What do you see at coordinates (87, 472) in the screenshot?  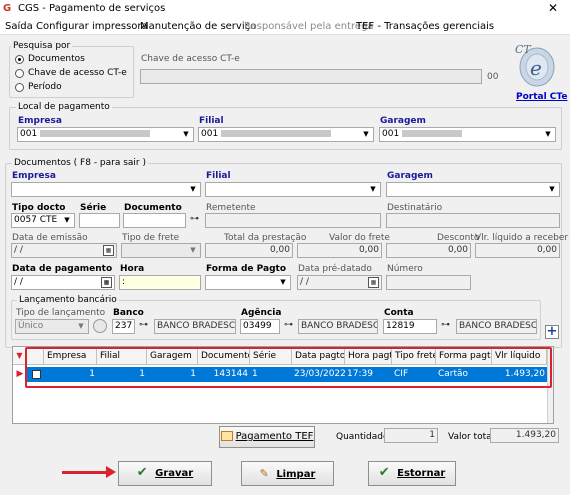 I see `arrow-annotation` at bounding box center [87, 472].